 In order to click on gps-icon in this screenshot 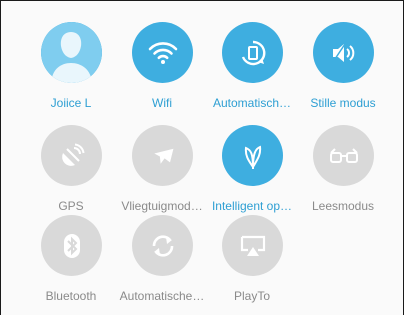, I will do `click(71, 155)`.